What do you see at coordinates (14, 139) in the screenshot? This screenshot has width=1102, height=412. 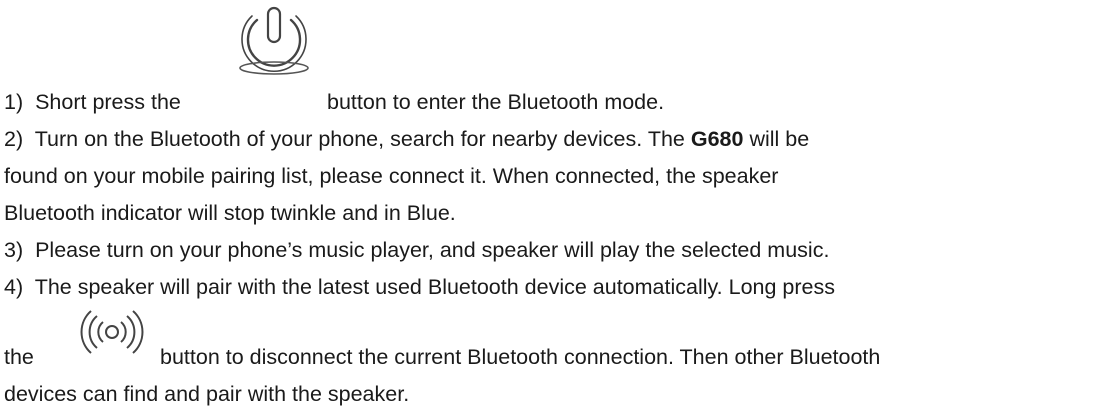 I see `step-2-number: 2)` at bounding box center [14, 139].